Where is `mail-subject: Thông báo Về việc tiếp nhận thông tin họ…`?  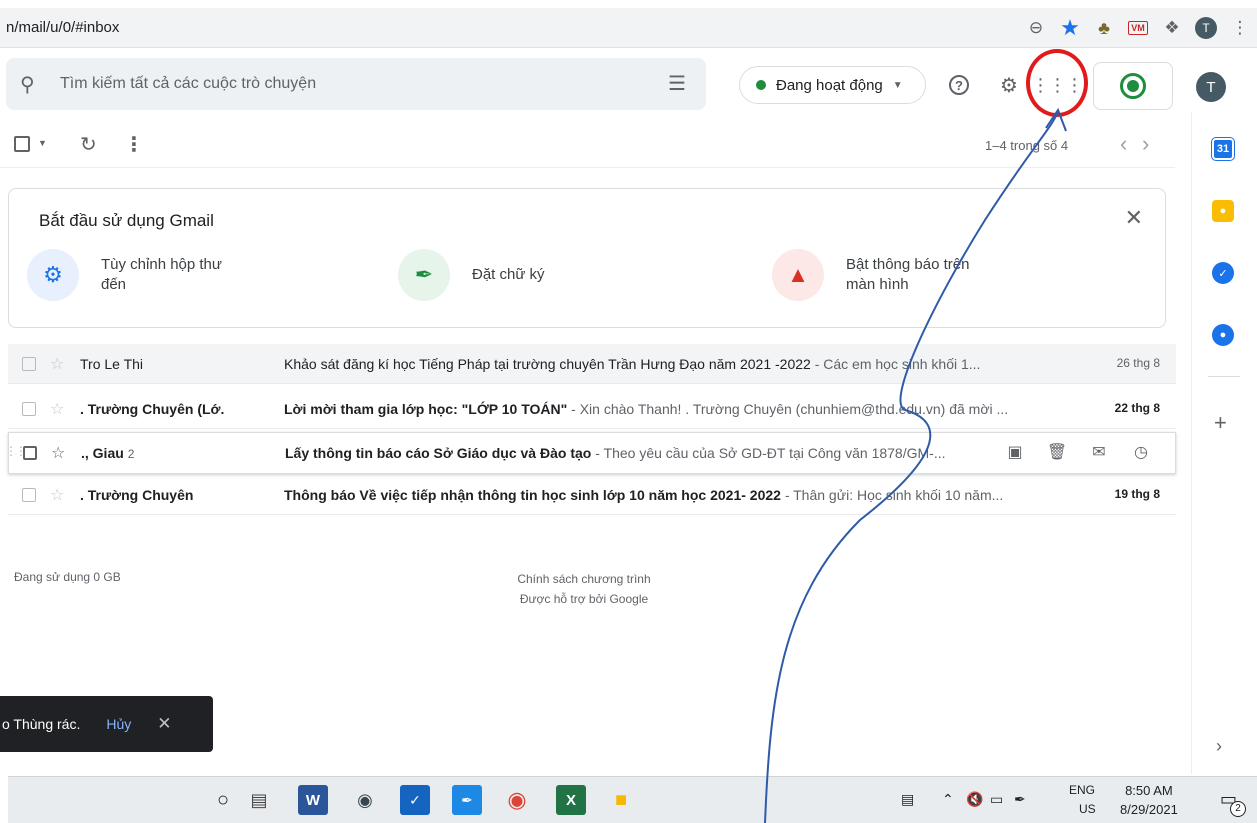 mail-subject: Thông báo Về việc tiếp nhận thông tin họ… is located at coordinates (532, 495).